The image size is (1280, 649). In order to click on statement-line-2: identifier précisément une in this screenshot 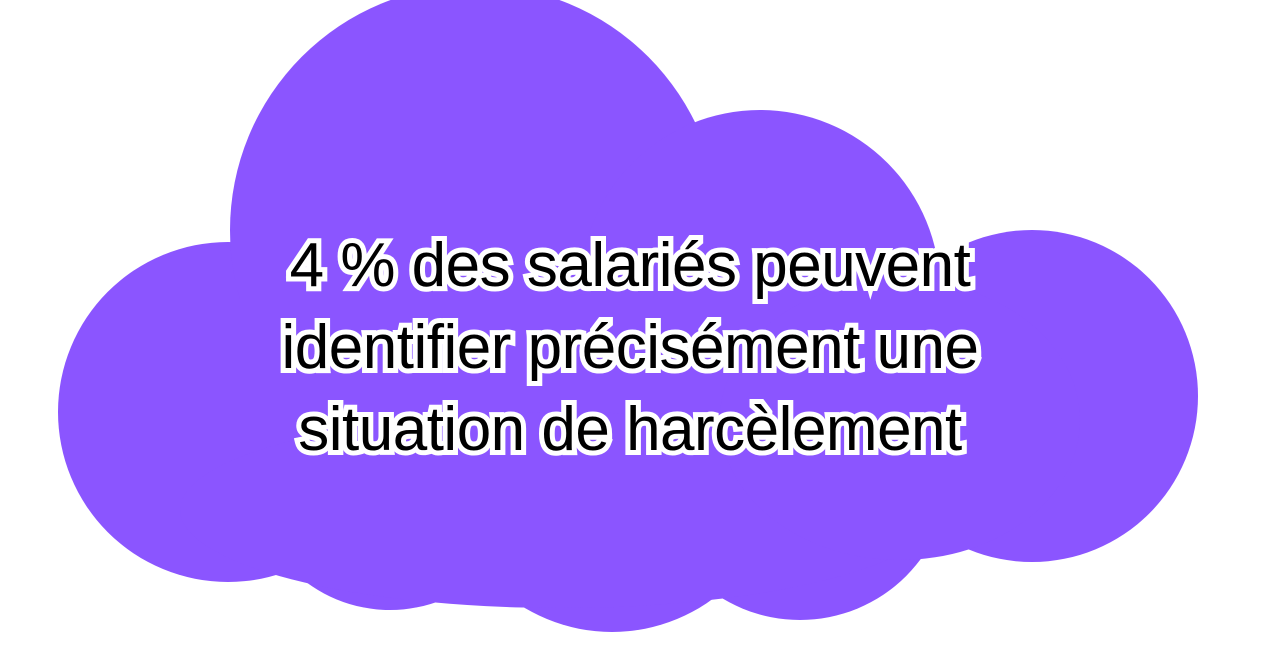, I will do `click(630, 347)`.